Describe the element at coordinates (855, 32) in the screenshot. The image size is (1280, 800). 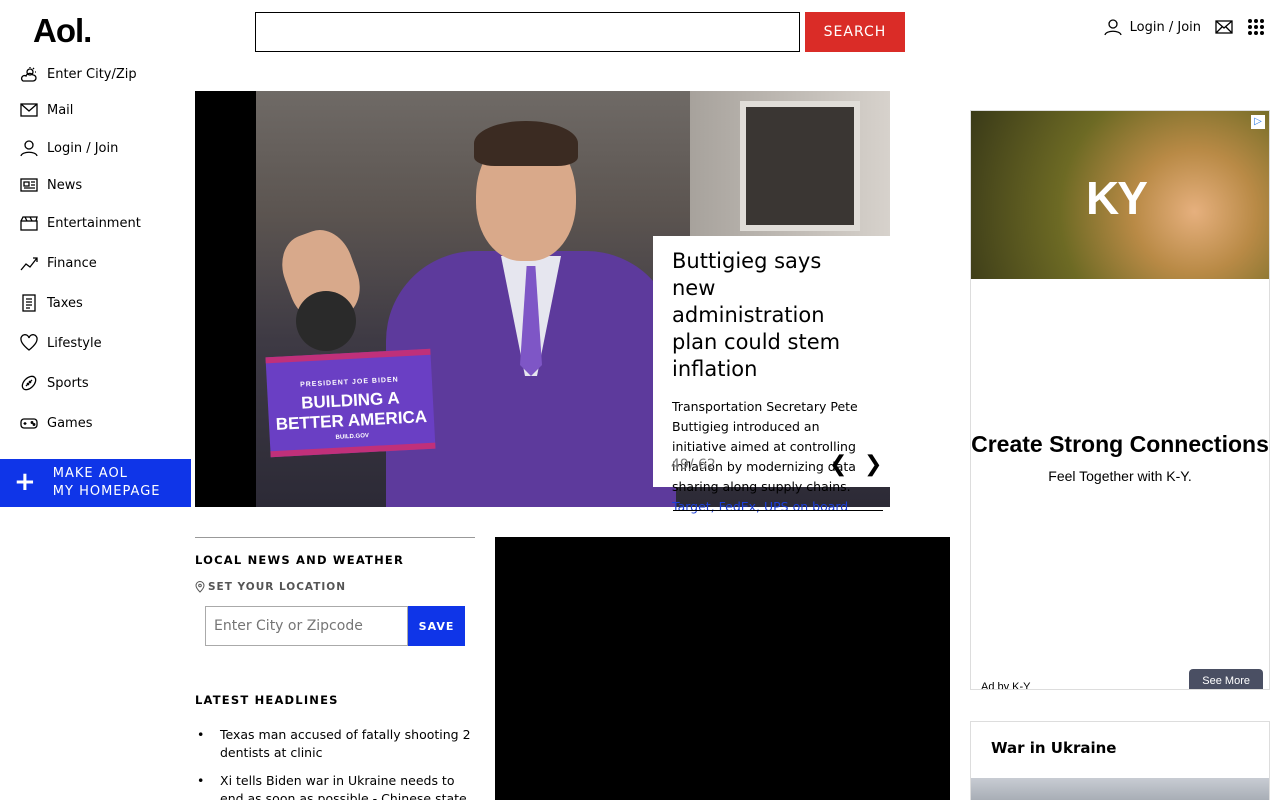
I see `search-button: SEARCH` at that location.